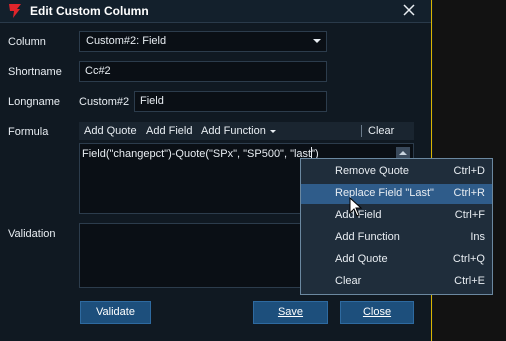 This screenshot has height=341, width=506. I want to click on menu-item-shortcut: Ctrl+E, so click(469, 281).